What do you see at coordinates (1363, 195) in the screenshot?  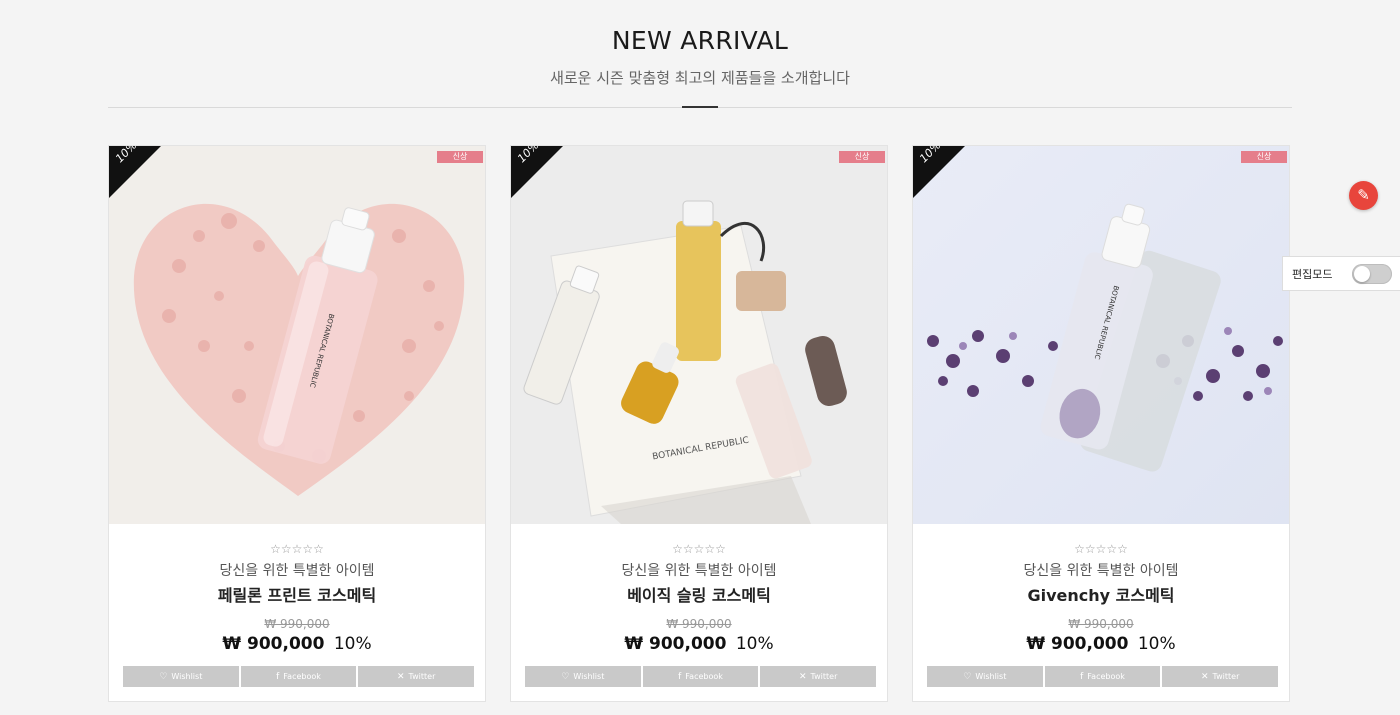 I see `feather-icon: ✎` at bounding box center [1363, 195].